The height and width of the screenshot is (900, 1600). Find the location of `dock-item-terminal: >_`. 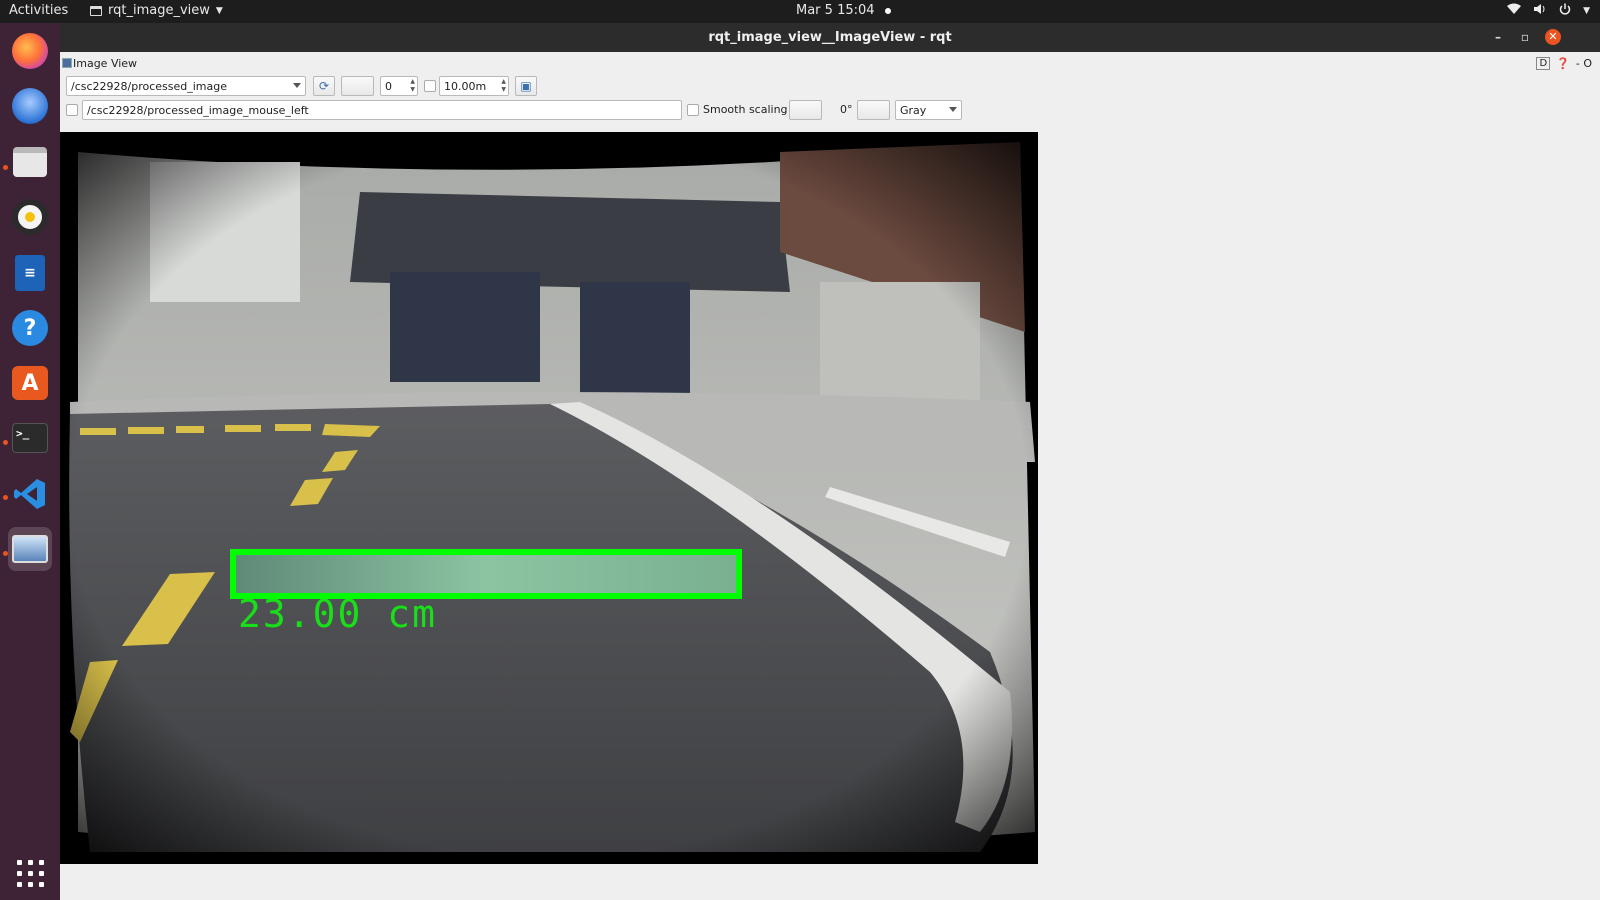

dock-item-terminal: >_ is located at coordinates (30, 438).